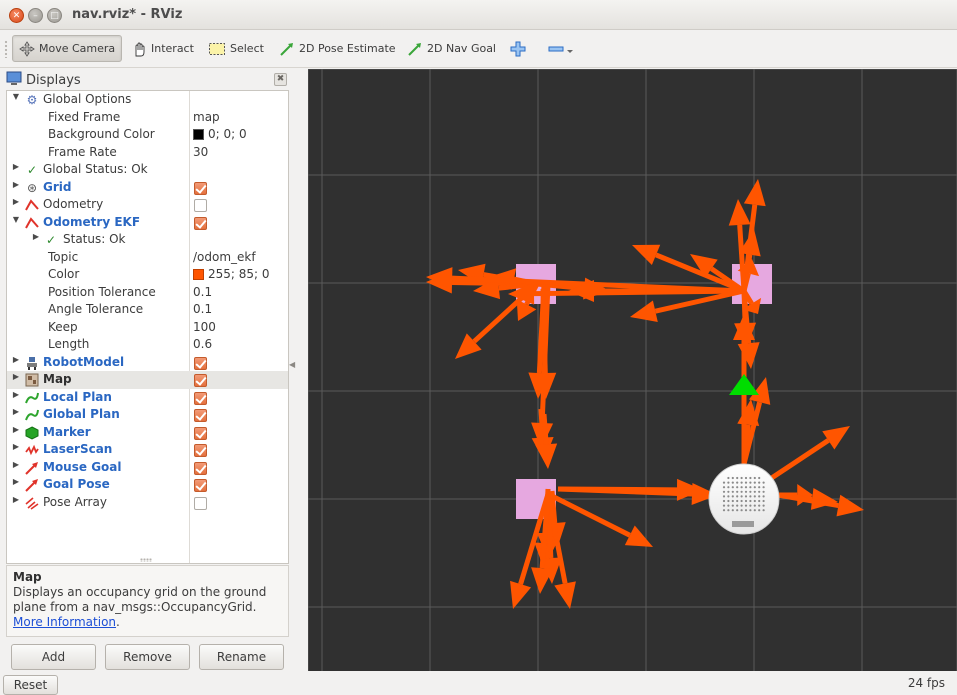  I want to click on mouse-goal-checkbox, so click(200, 468).